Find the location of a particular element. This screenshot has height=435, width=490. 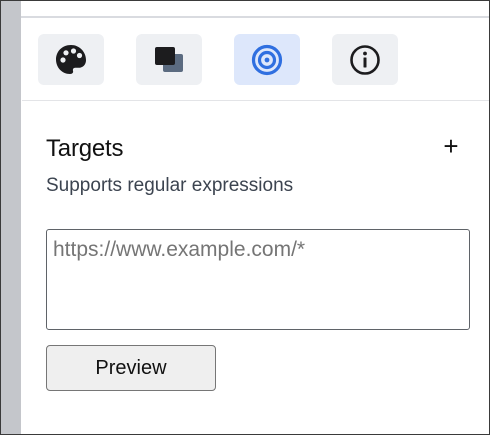

layers-tab-button is located at coordinates (169, 59).